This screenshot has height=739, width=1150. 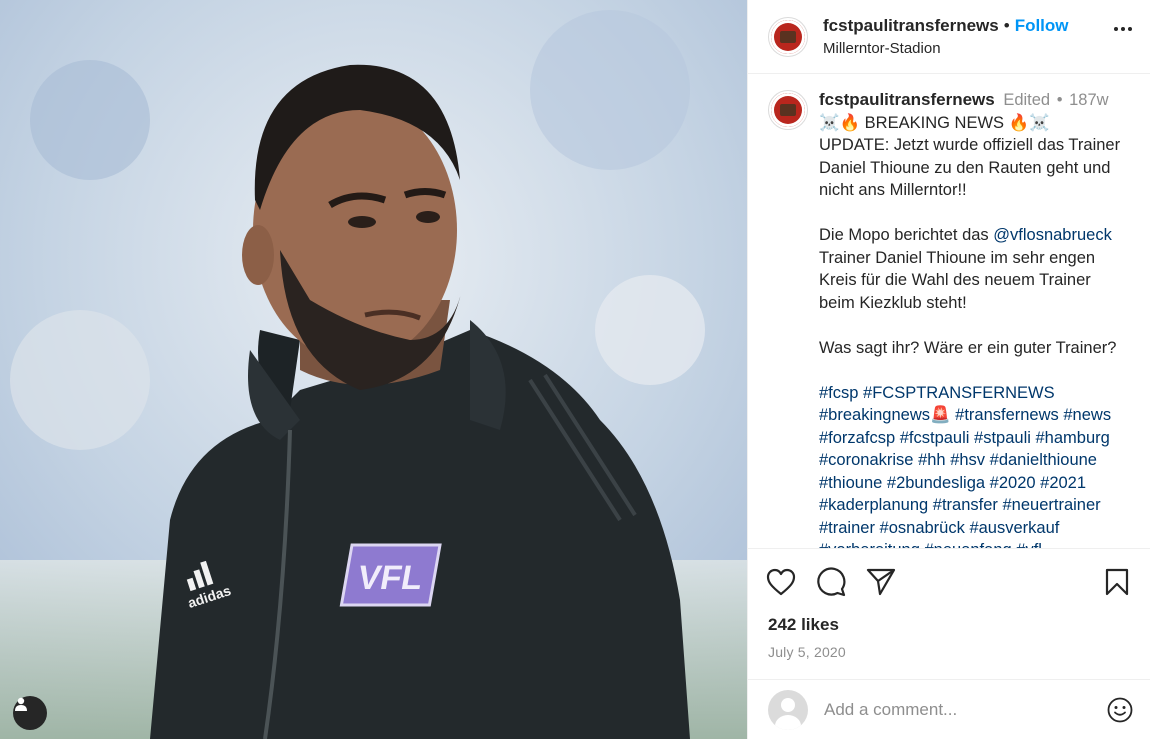 I want to click on caption-avatar-image, so click(x=788, y=110).